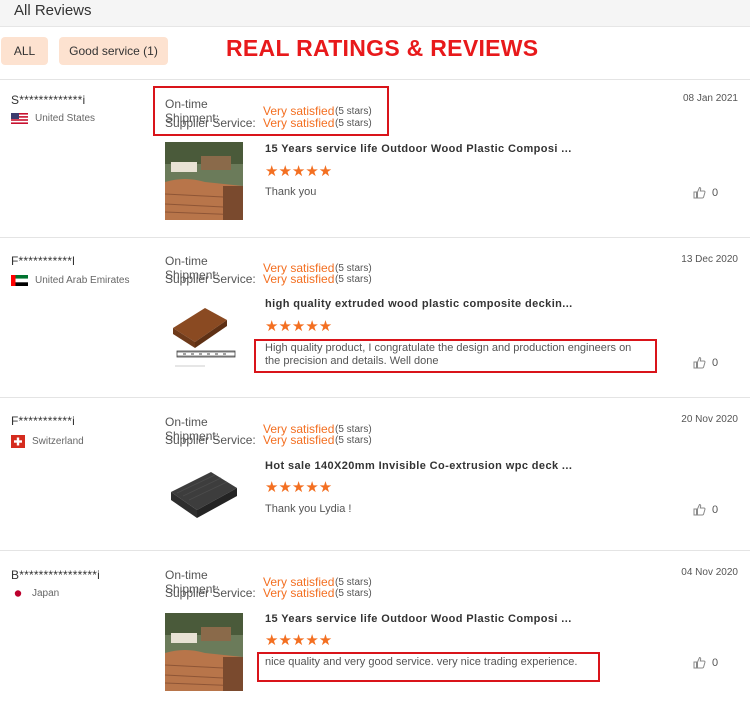 The height and width of the screenshot is (701, 750). I want to click on country-label: Japan, so click(46, 593).